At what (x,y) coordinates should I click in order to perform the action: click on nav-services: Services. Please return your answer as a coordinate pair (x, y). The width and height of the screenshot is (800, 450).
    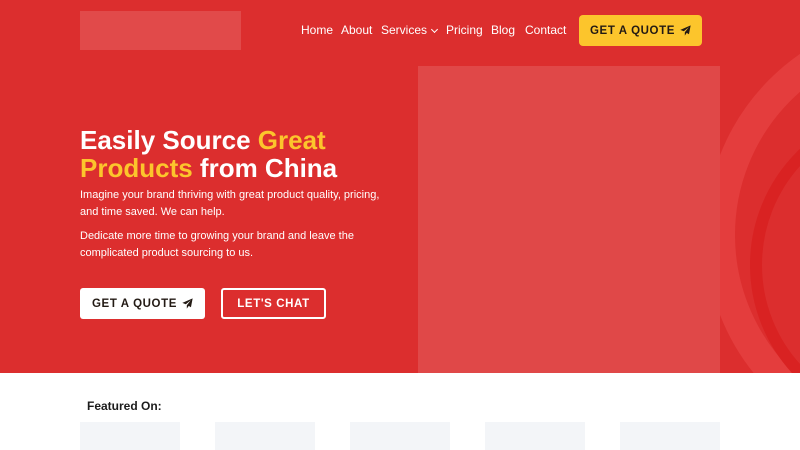
    Looking at the image, I should click on (410, 30).